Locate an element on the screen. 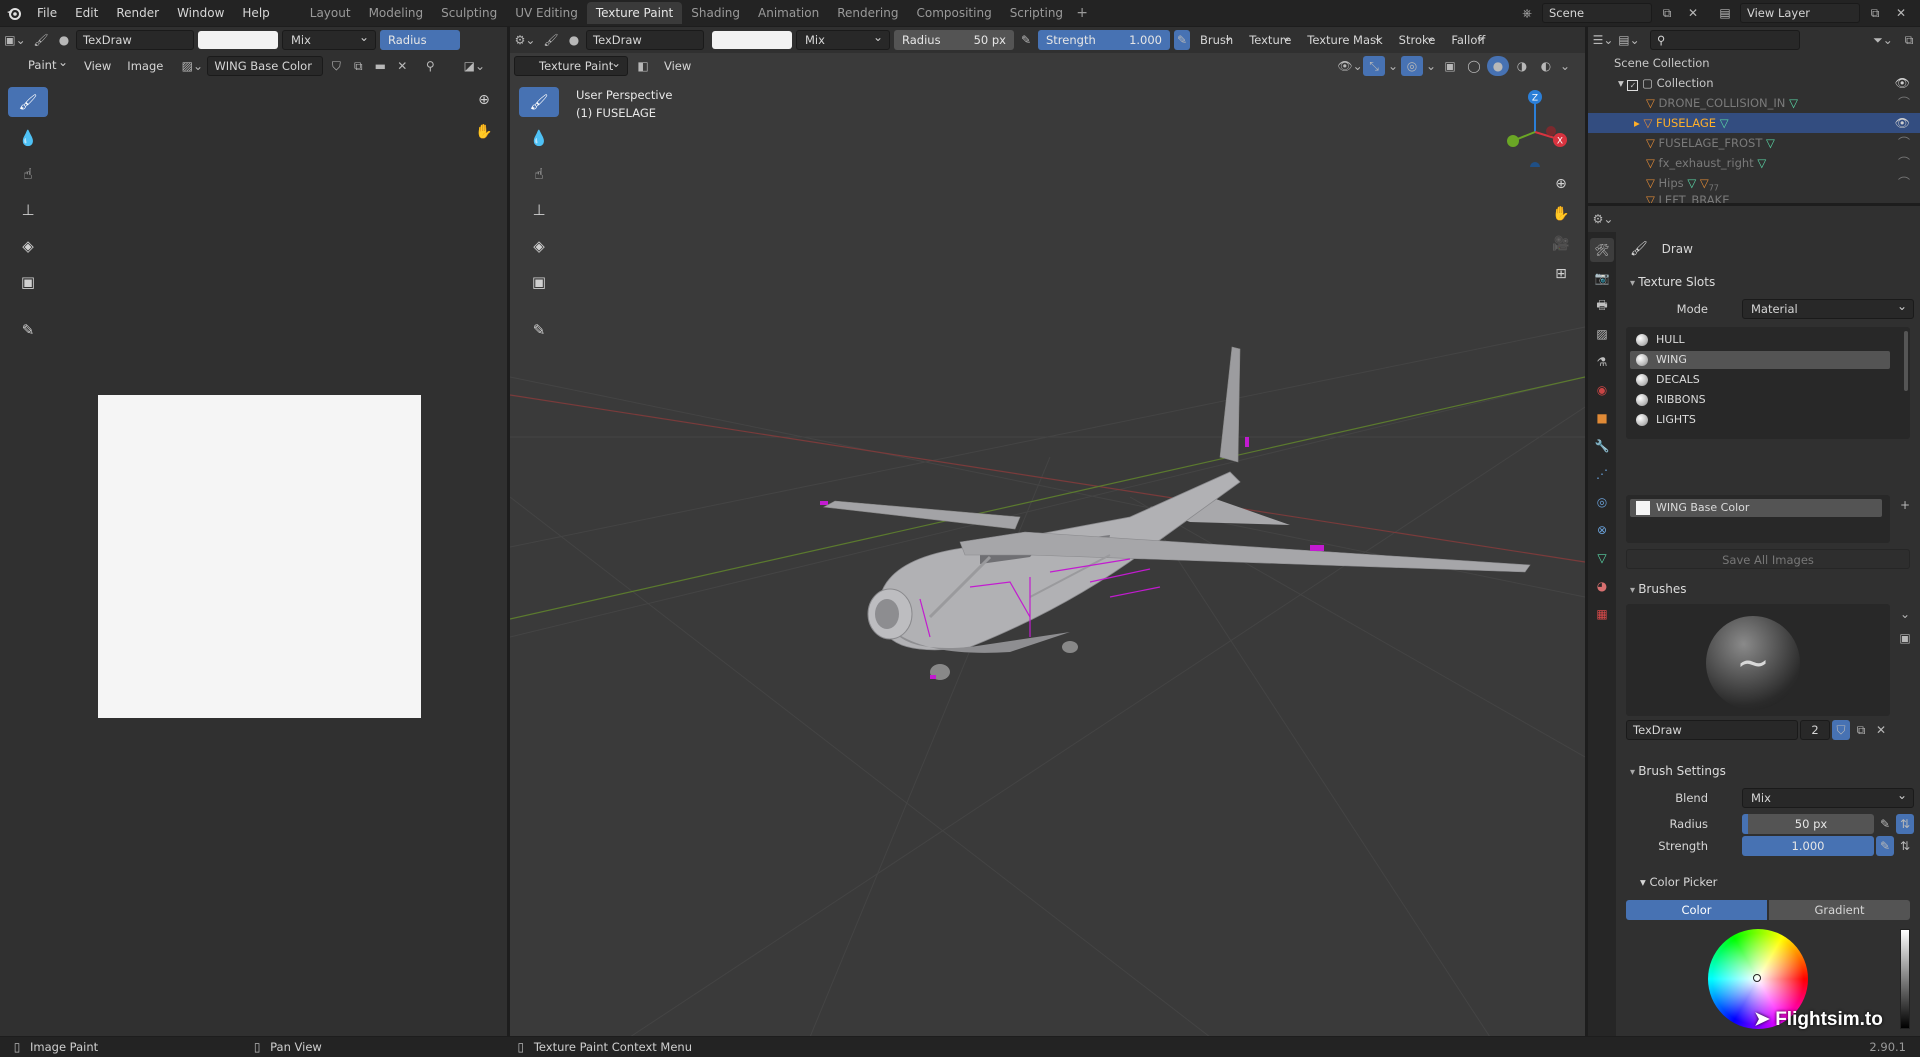 The width and height of the screenshot is (1920, 1057). visibility-icon: 👁⌄ is located at coordinates (1349, 66).